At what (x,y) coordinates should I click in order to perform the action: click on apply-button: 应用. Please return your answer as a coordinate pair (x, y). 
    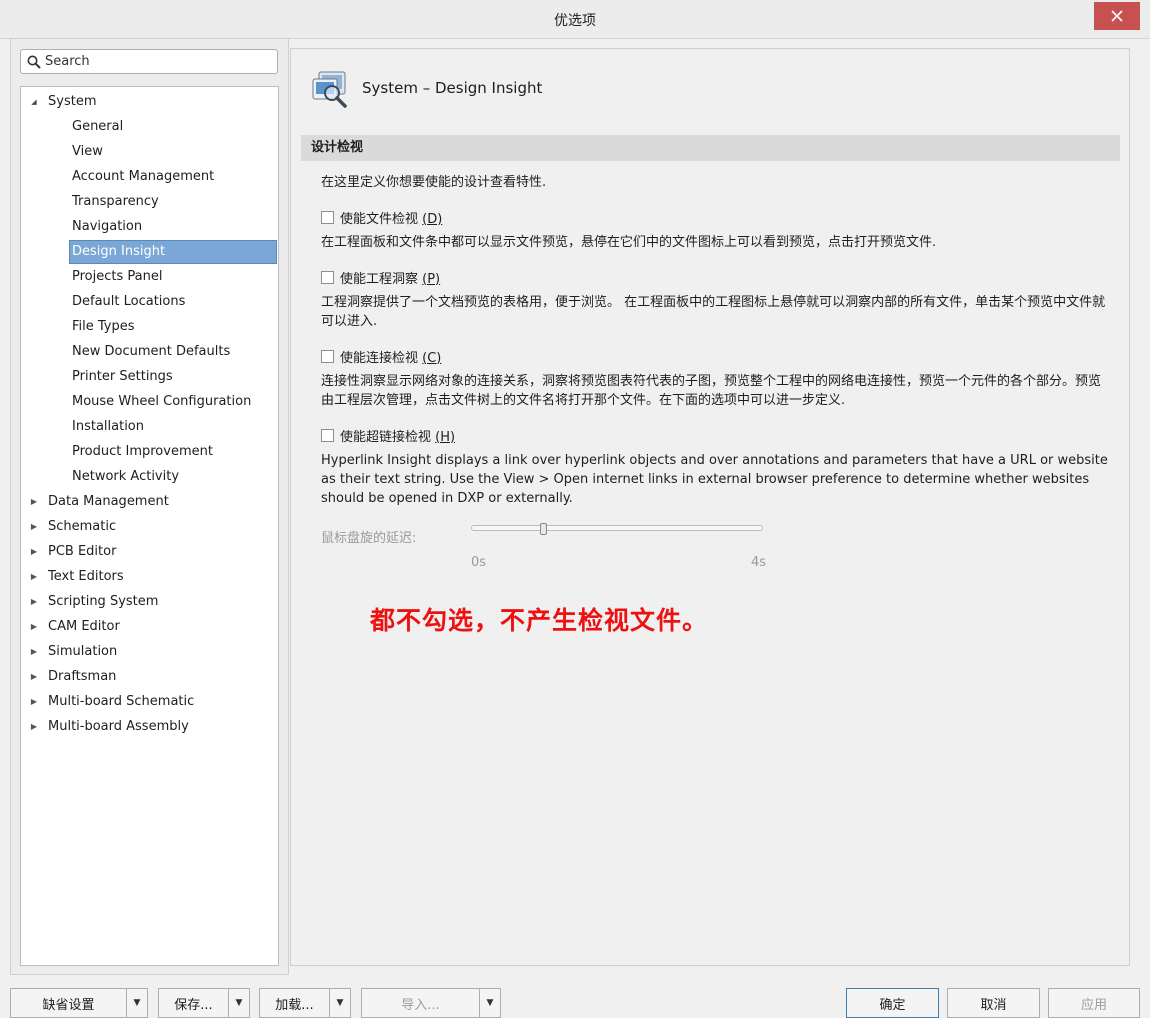
    Looking at the image, I should click on (1094, 1003).